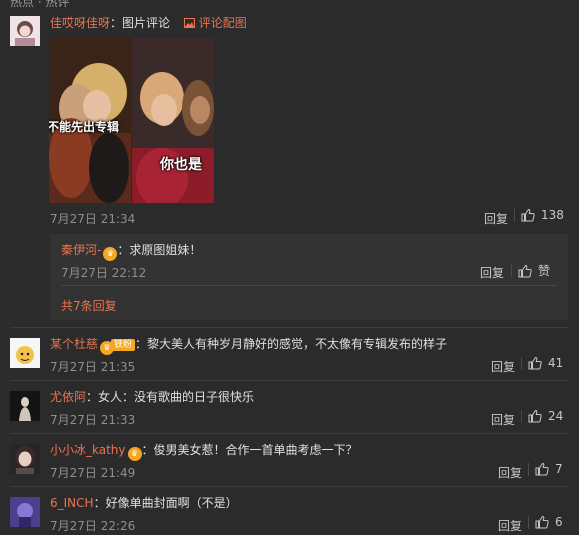 This screenshot has width=579, height=535. Describe the element at coordinates (559, 469) in the screenshot. I see `like-count: 7` at that location.